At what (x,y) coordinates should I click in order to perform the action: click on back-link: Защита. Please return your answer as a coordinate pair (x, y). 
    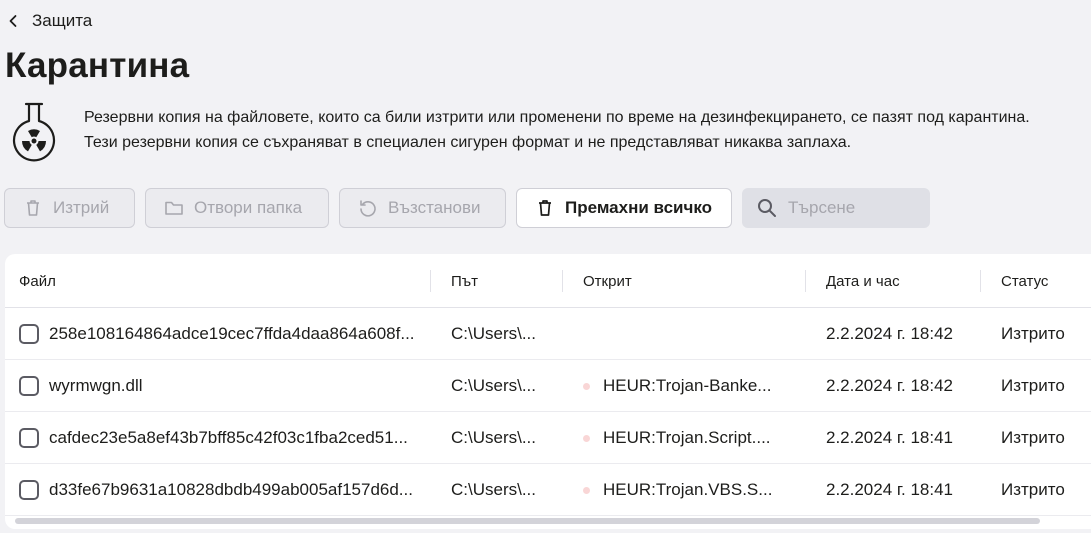
    Looking at the image, I should click on (49, 21).